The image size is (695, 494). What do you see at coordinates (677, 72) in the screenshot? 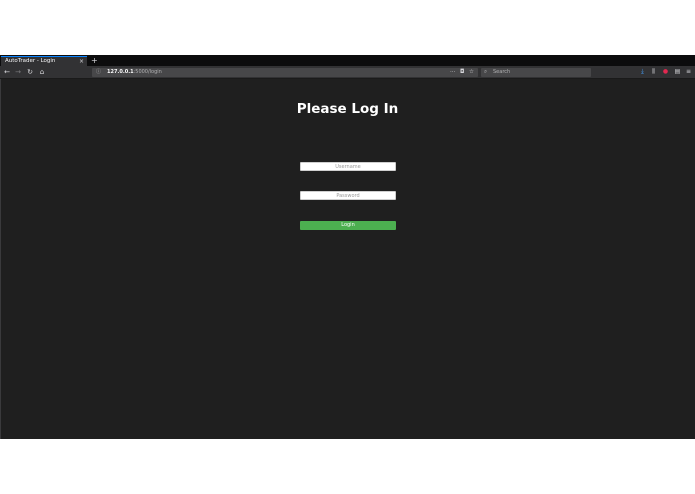
I see `sidebar-icon: ▤` at bounding box center [677, 72].